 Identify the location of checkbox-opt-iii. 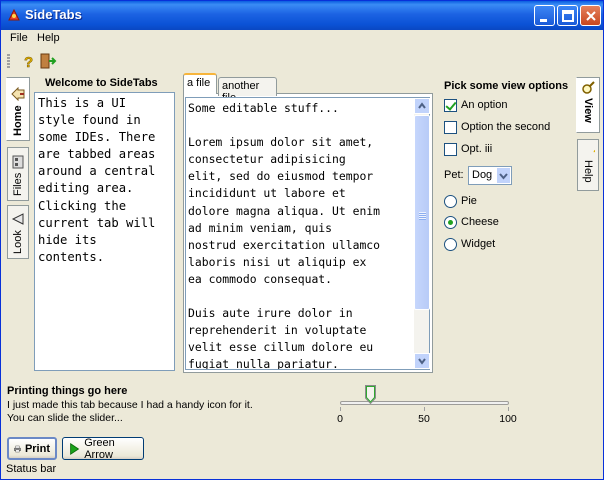
(450, 149).